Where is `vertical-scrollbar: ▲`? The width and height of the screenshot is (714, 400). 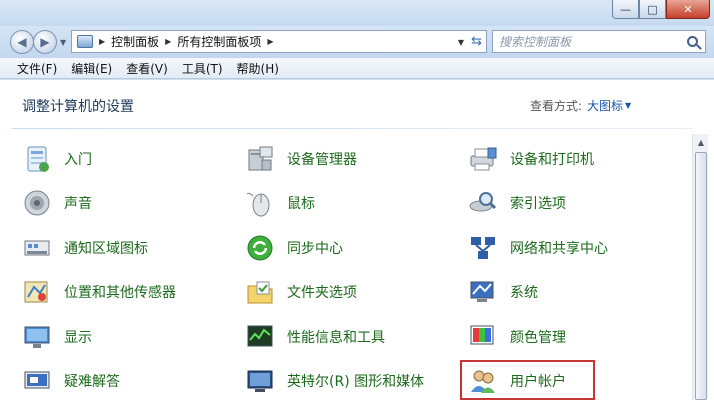 vertical-scrollbar: ▲ is located at coordinates (700, 267).